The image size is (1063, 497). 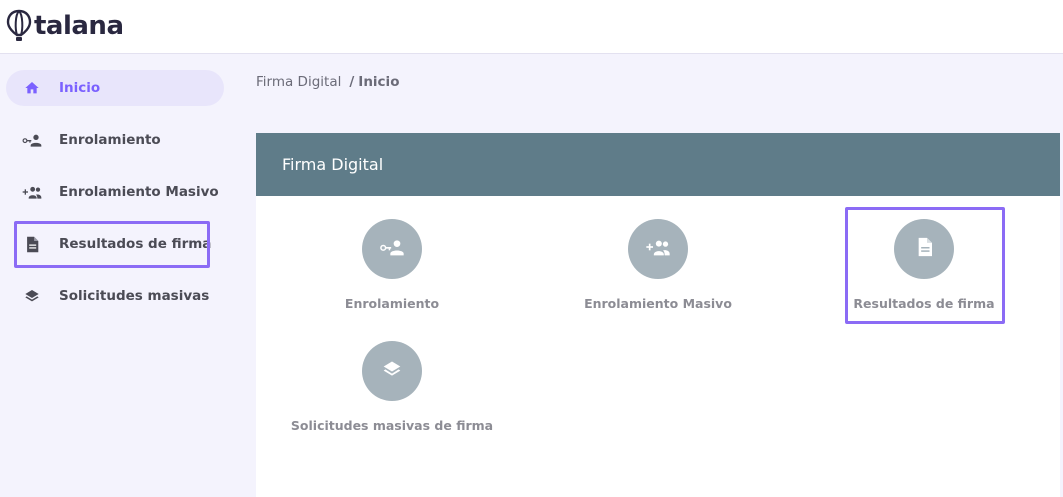 I want to click on breadcrumb-current: Inicio, so click(x=379, y=82).